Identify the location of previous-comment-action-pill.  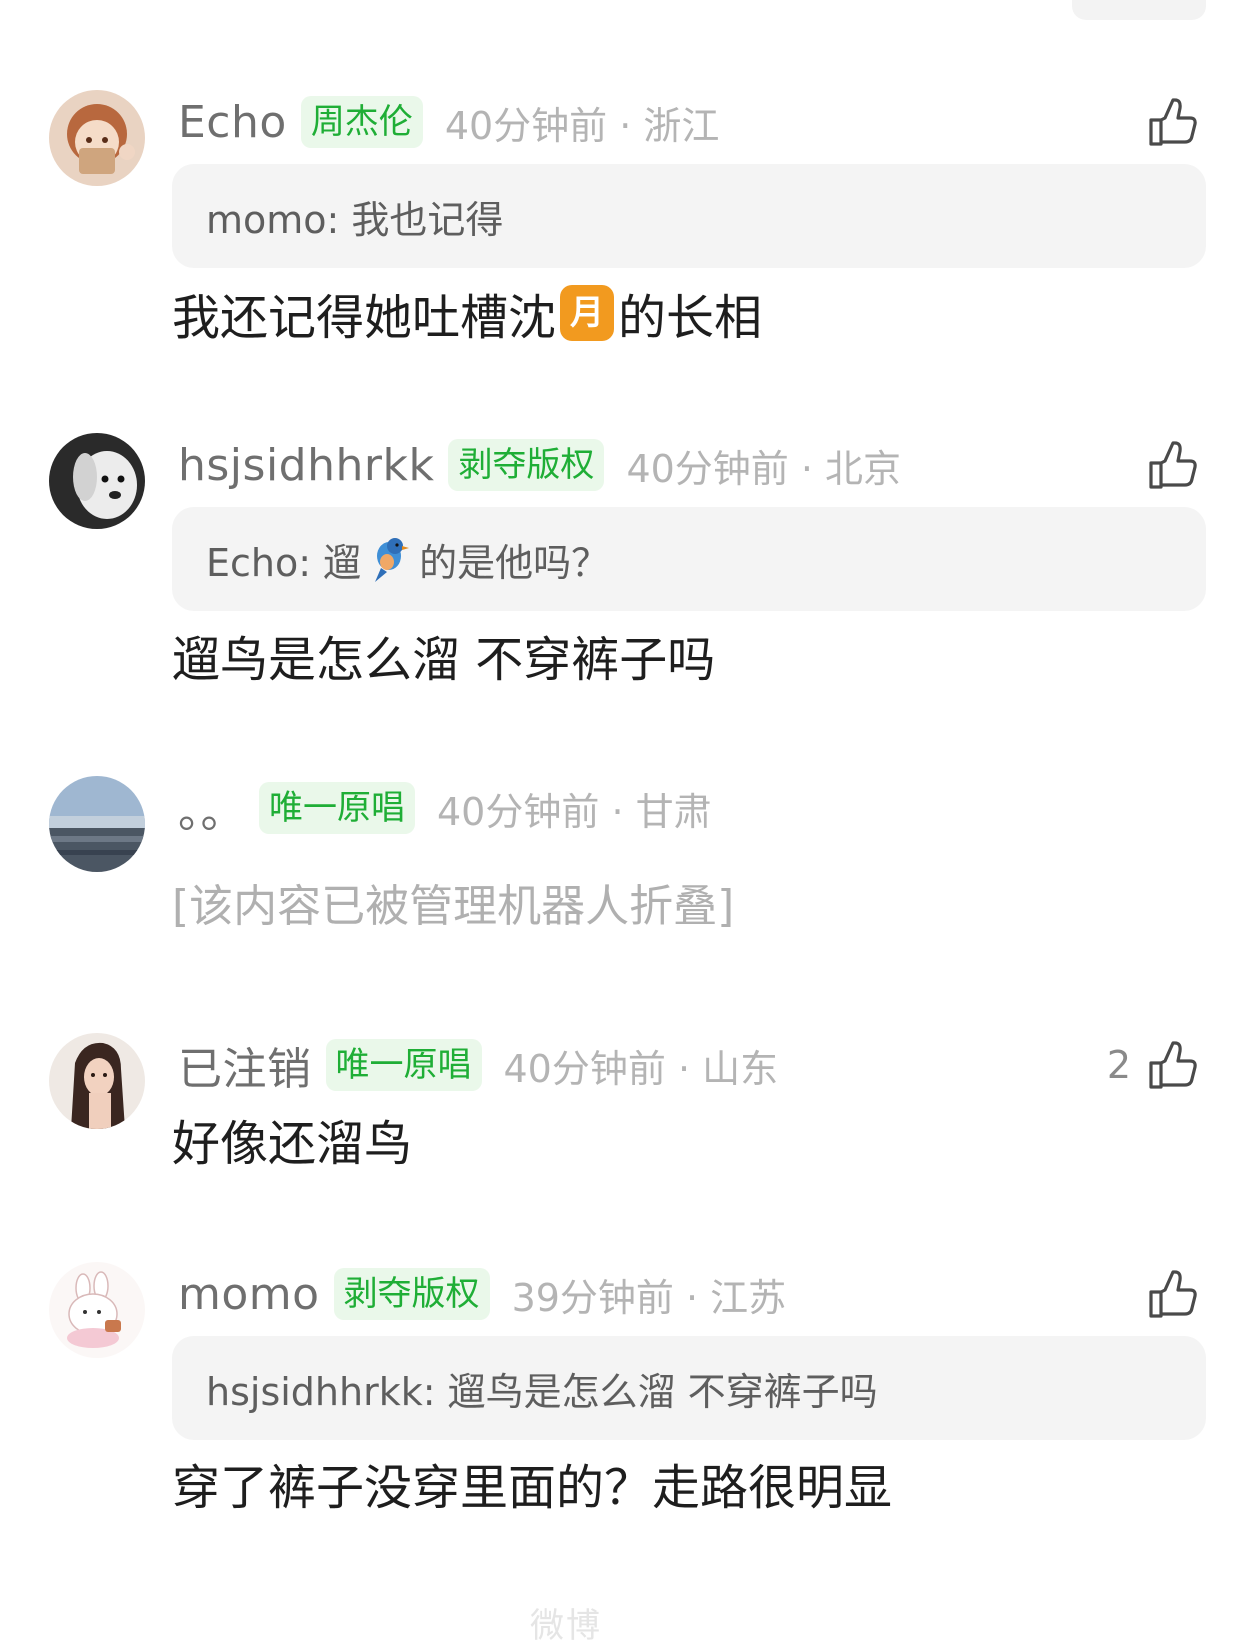
(1139, 10).